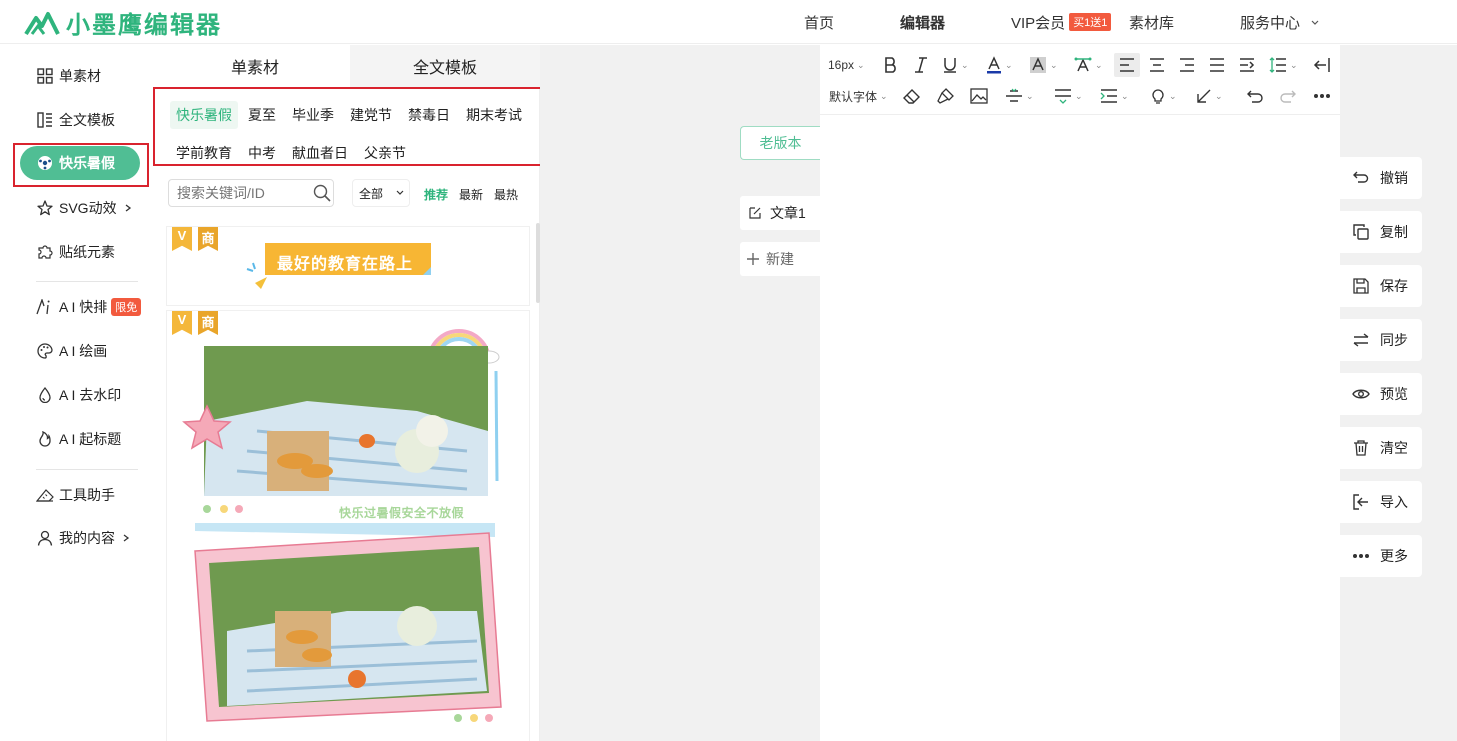 This screenshot has width=1457, height=741. I want to click on export-icon, so click(1321, 65).